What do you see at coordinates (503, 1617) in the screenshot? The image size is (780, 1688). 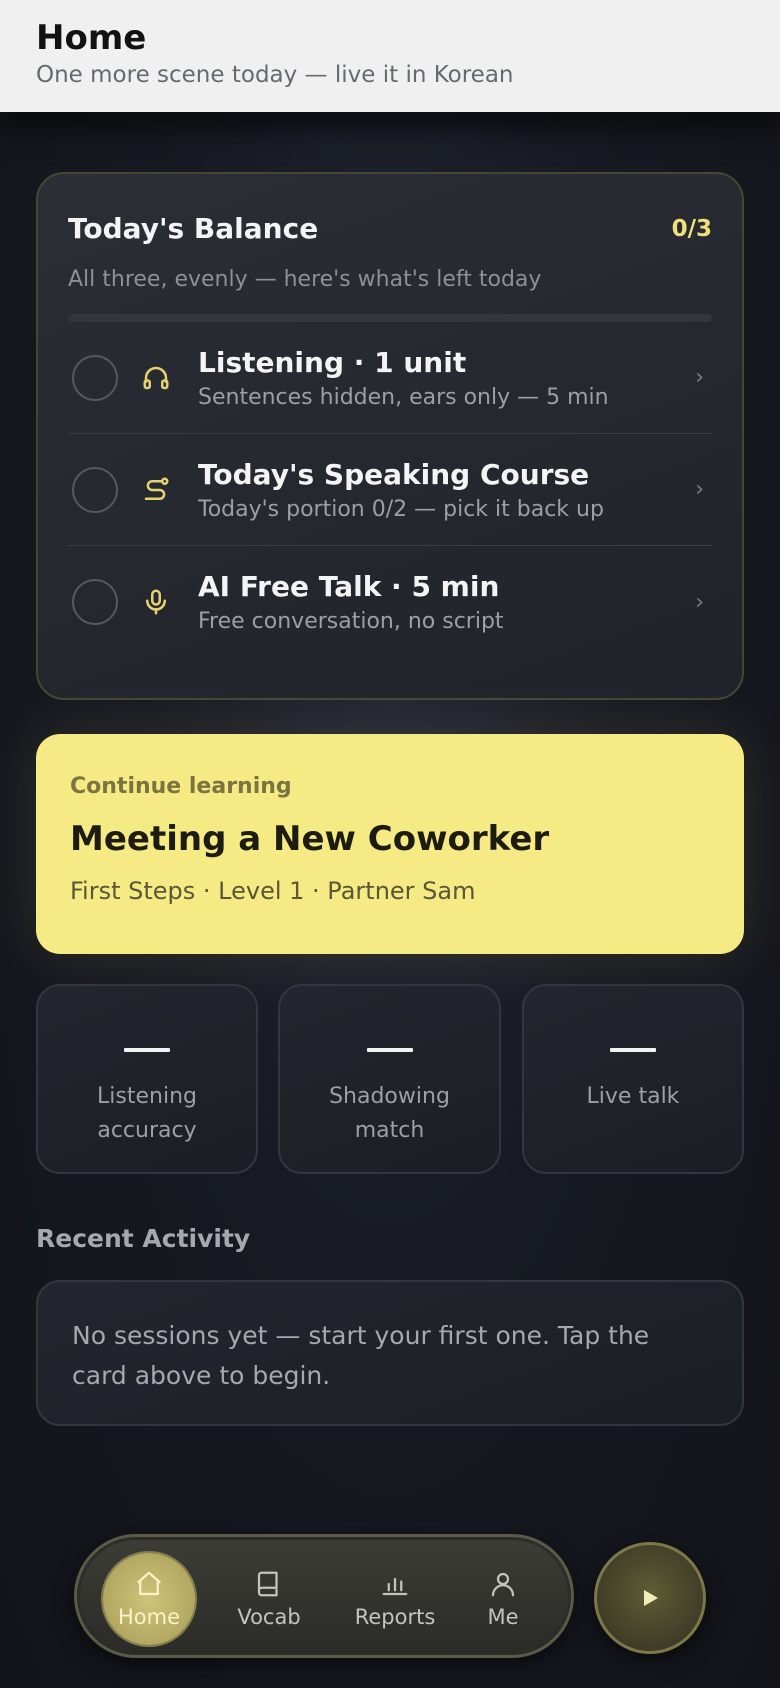 I see `nav-label: Me` at bounding box center [503, 1617].